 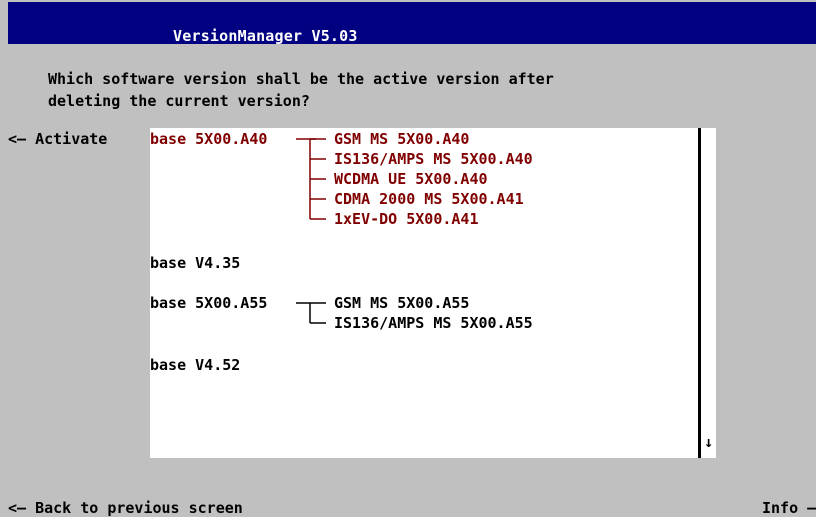 What do you see at coordinates (429, 199) in the screenshot?
I see `module-item: CDMA 2000 MS 5X00.A41` at bounding box center [429, 199].